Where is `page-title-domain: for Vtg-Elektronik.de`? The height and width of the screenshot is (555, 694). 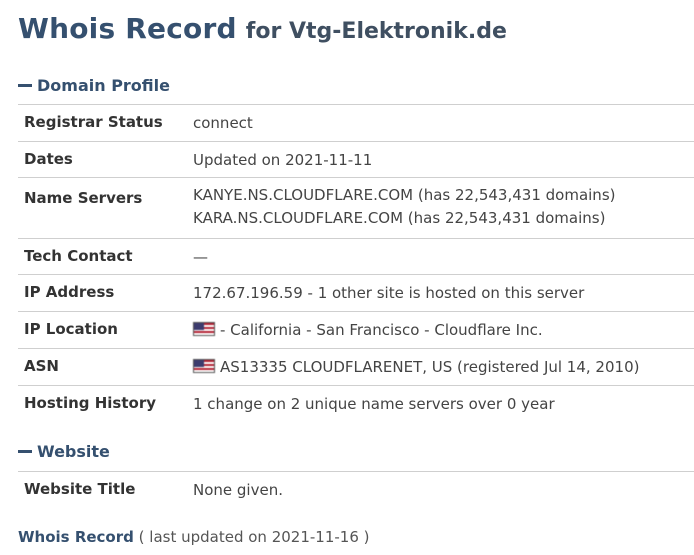
page-title-domain: for Vtg-Elektronik.de is located at coordinates (376, 31).